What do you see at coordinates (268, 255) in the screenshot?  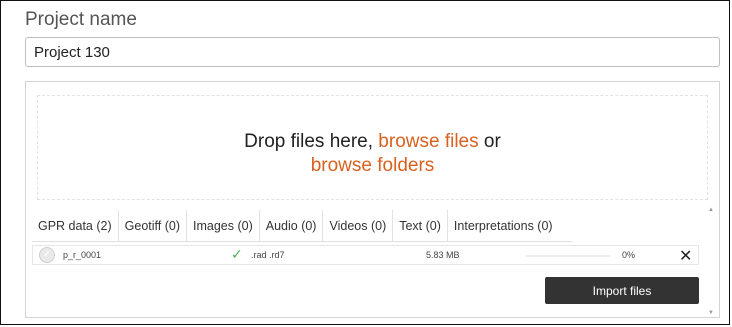 I see `file-extensions: .rad .rd7` at bounding box center [268, 255].